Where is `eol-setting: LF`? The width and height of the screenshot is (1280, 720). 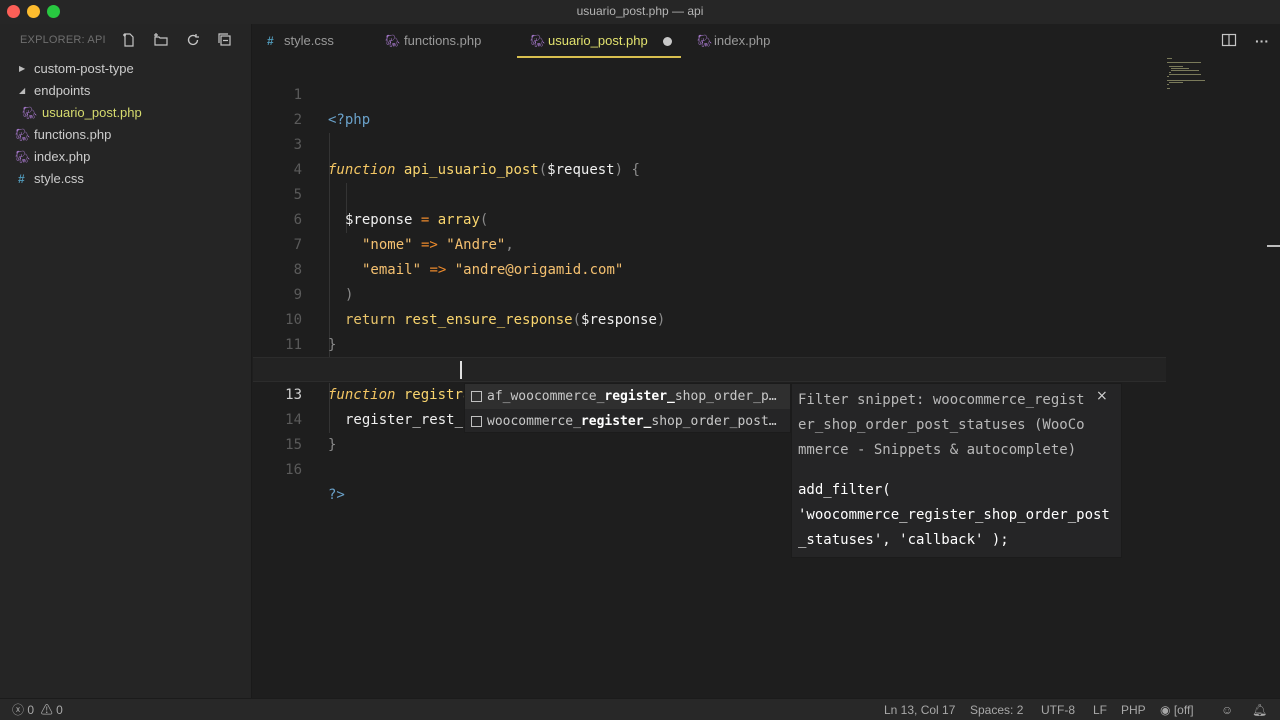
eol-setting: LF is located at coordinates (1100, 709).